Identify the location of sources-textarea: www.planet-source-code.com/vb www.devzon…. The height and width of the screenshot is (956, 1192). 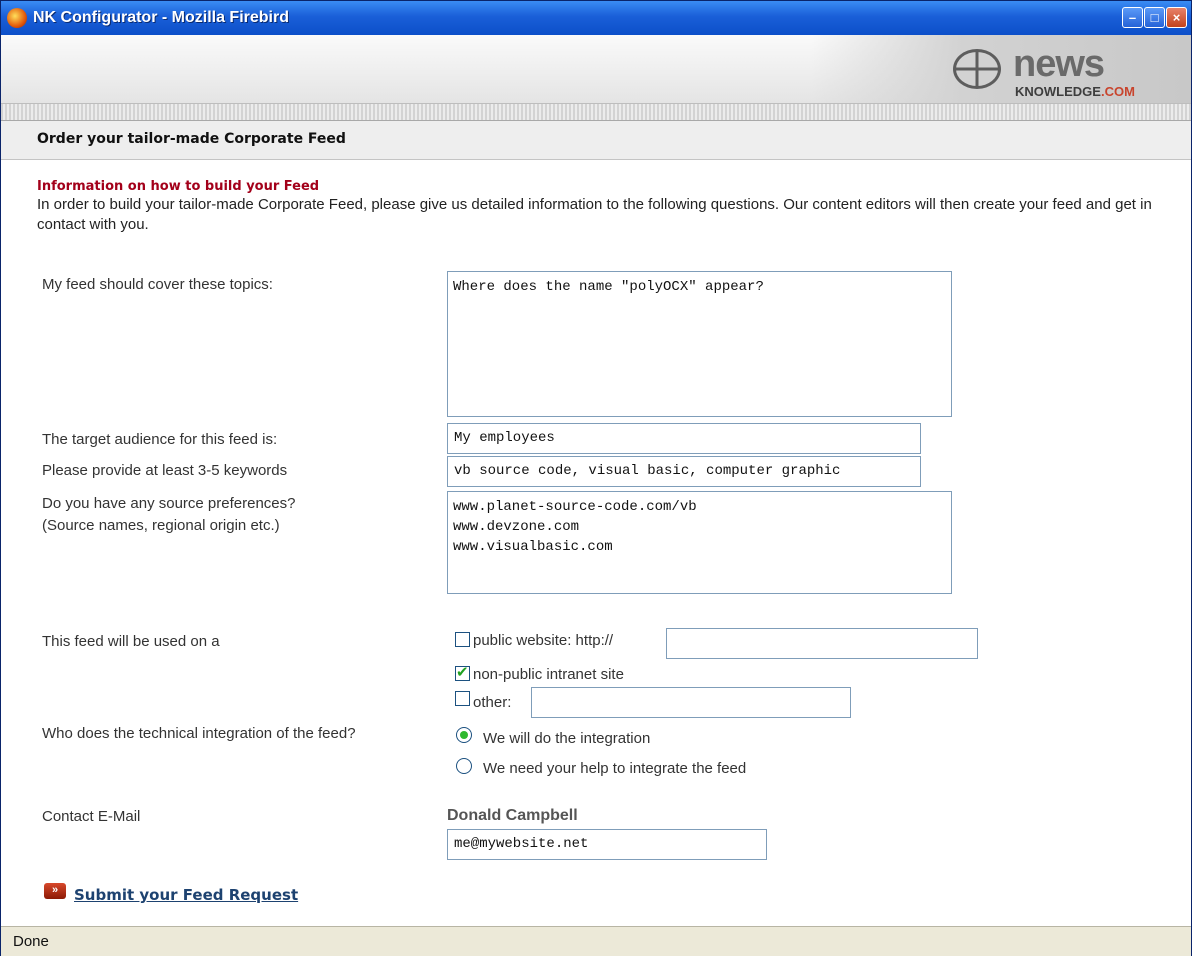
(699, 542).